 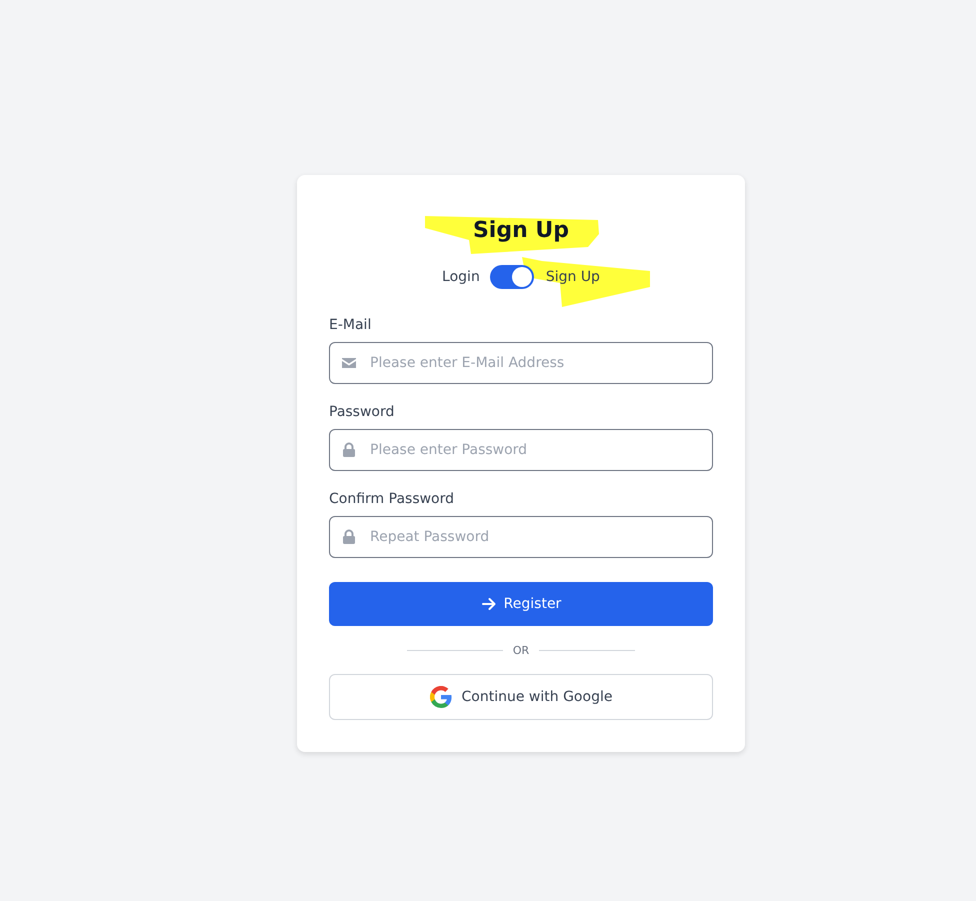 I want to click on field-label: E-Mail, so click(x=350, y=325).